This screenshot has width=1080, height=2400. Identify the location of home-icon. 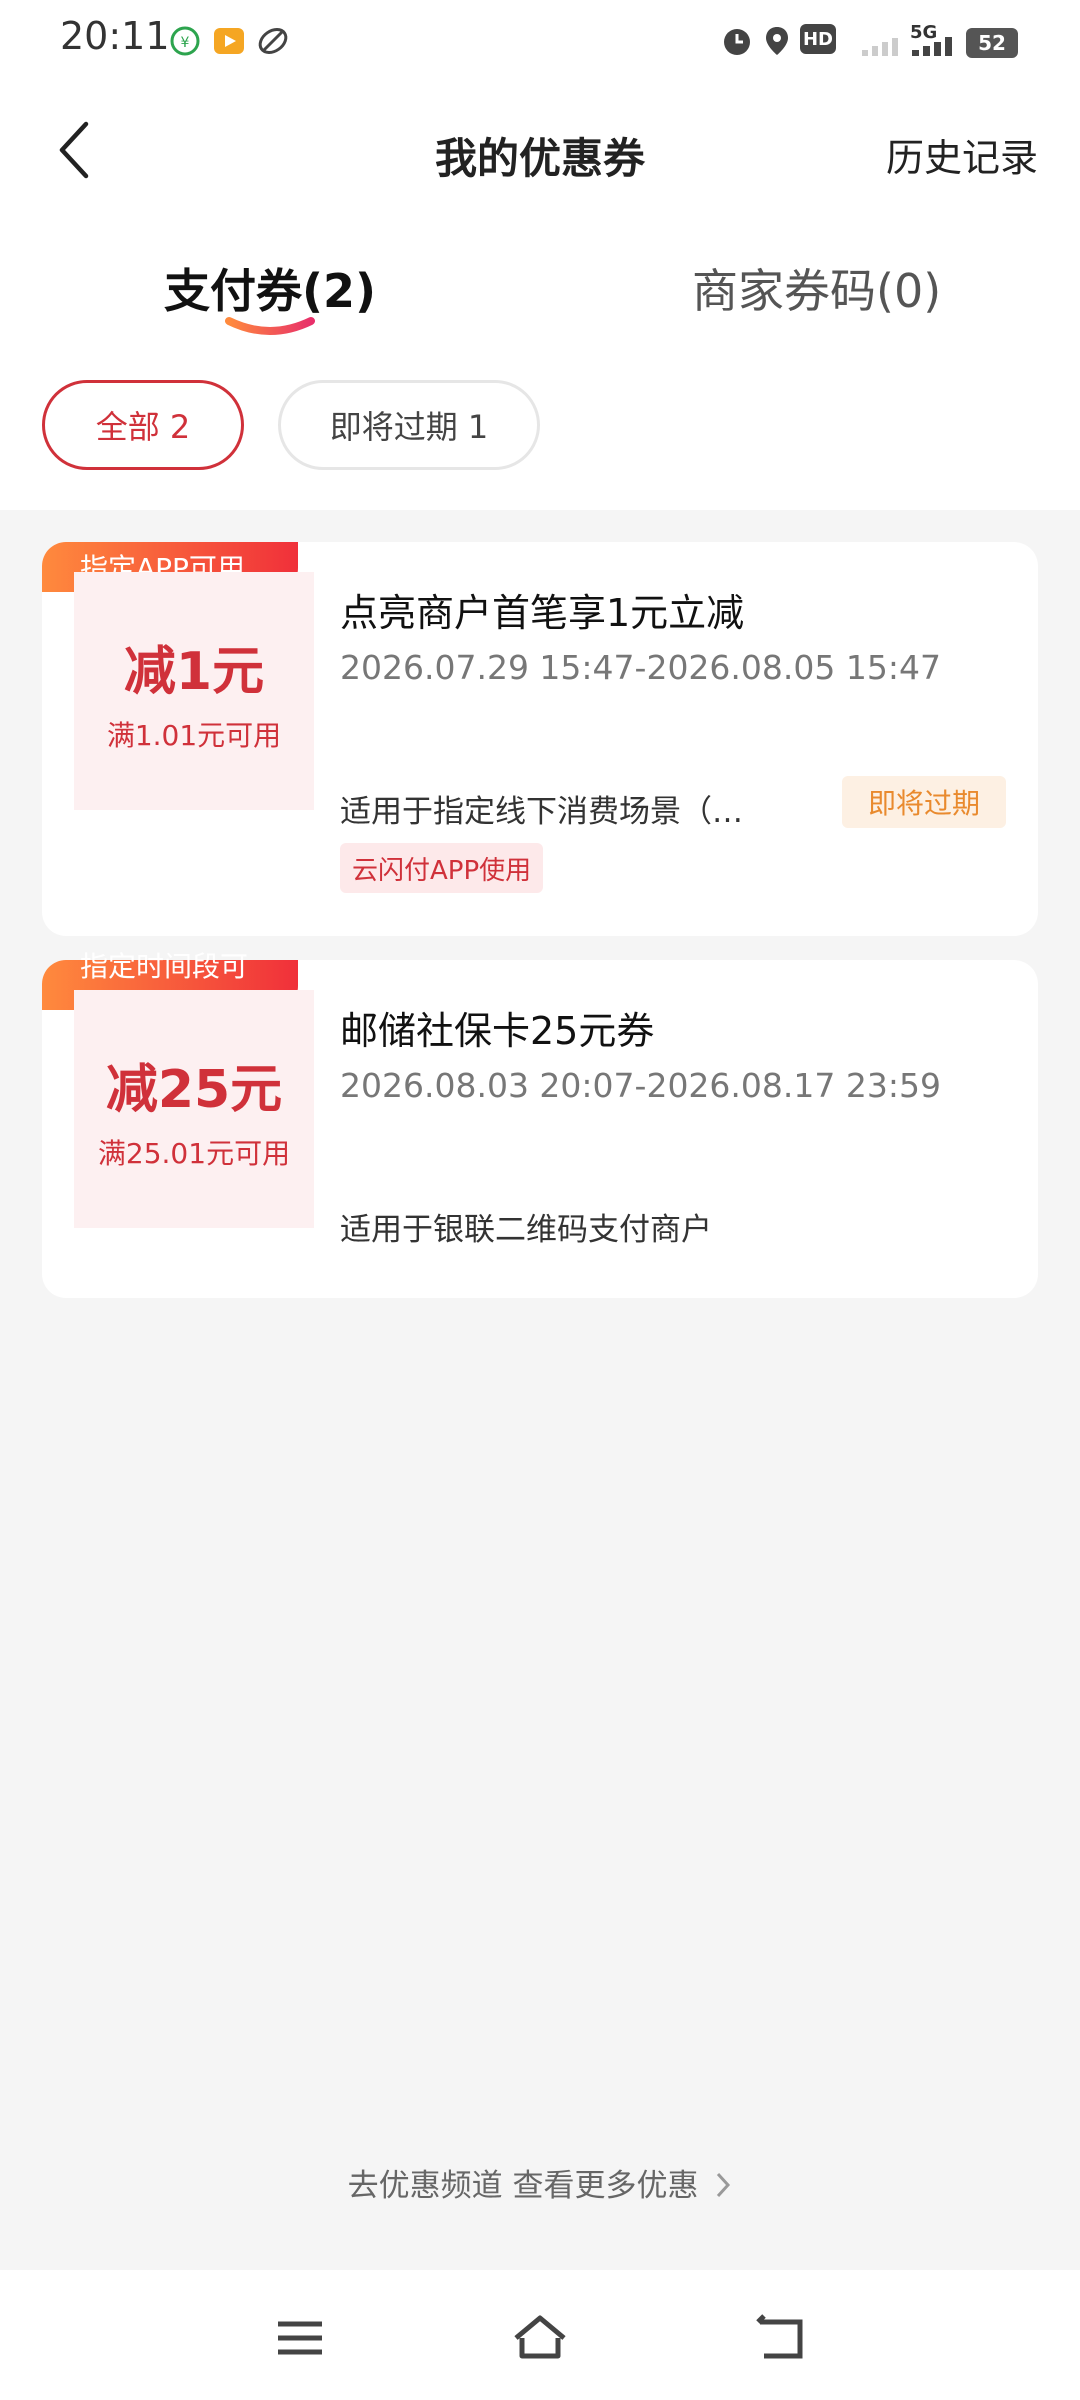
(540, 2338).